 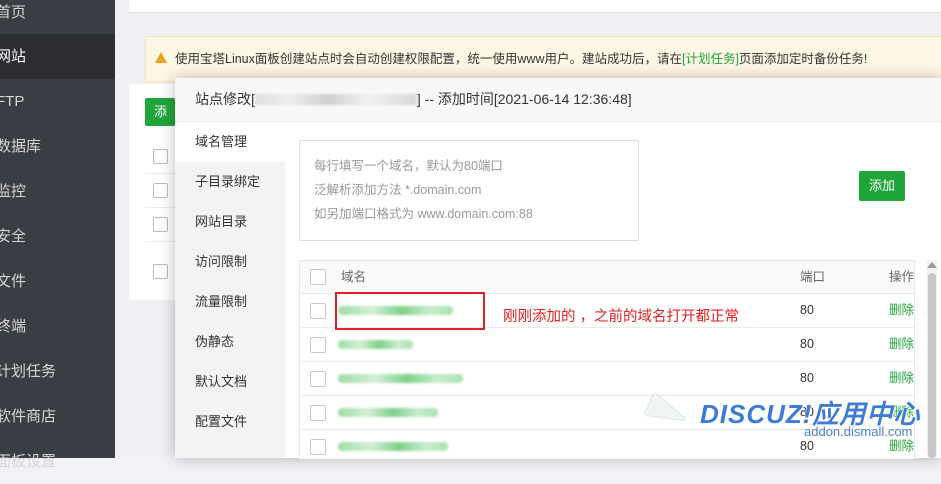 What do you see at coordinates (230, 222) in the screenshot?
I see `tab-site-directory: 网站目录` at bounding box center [230, 222].